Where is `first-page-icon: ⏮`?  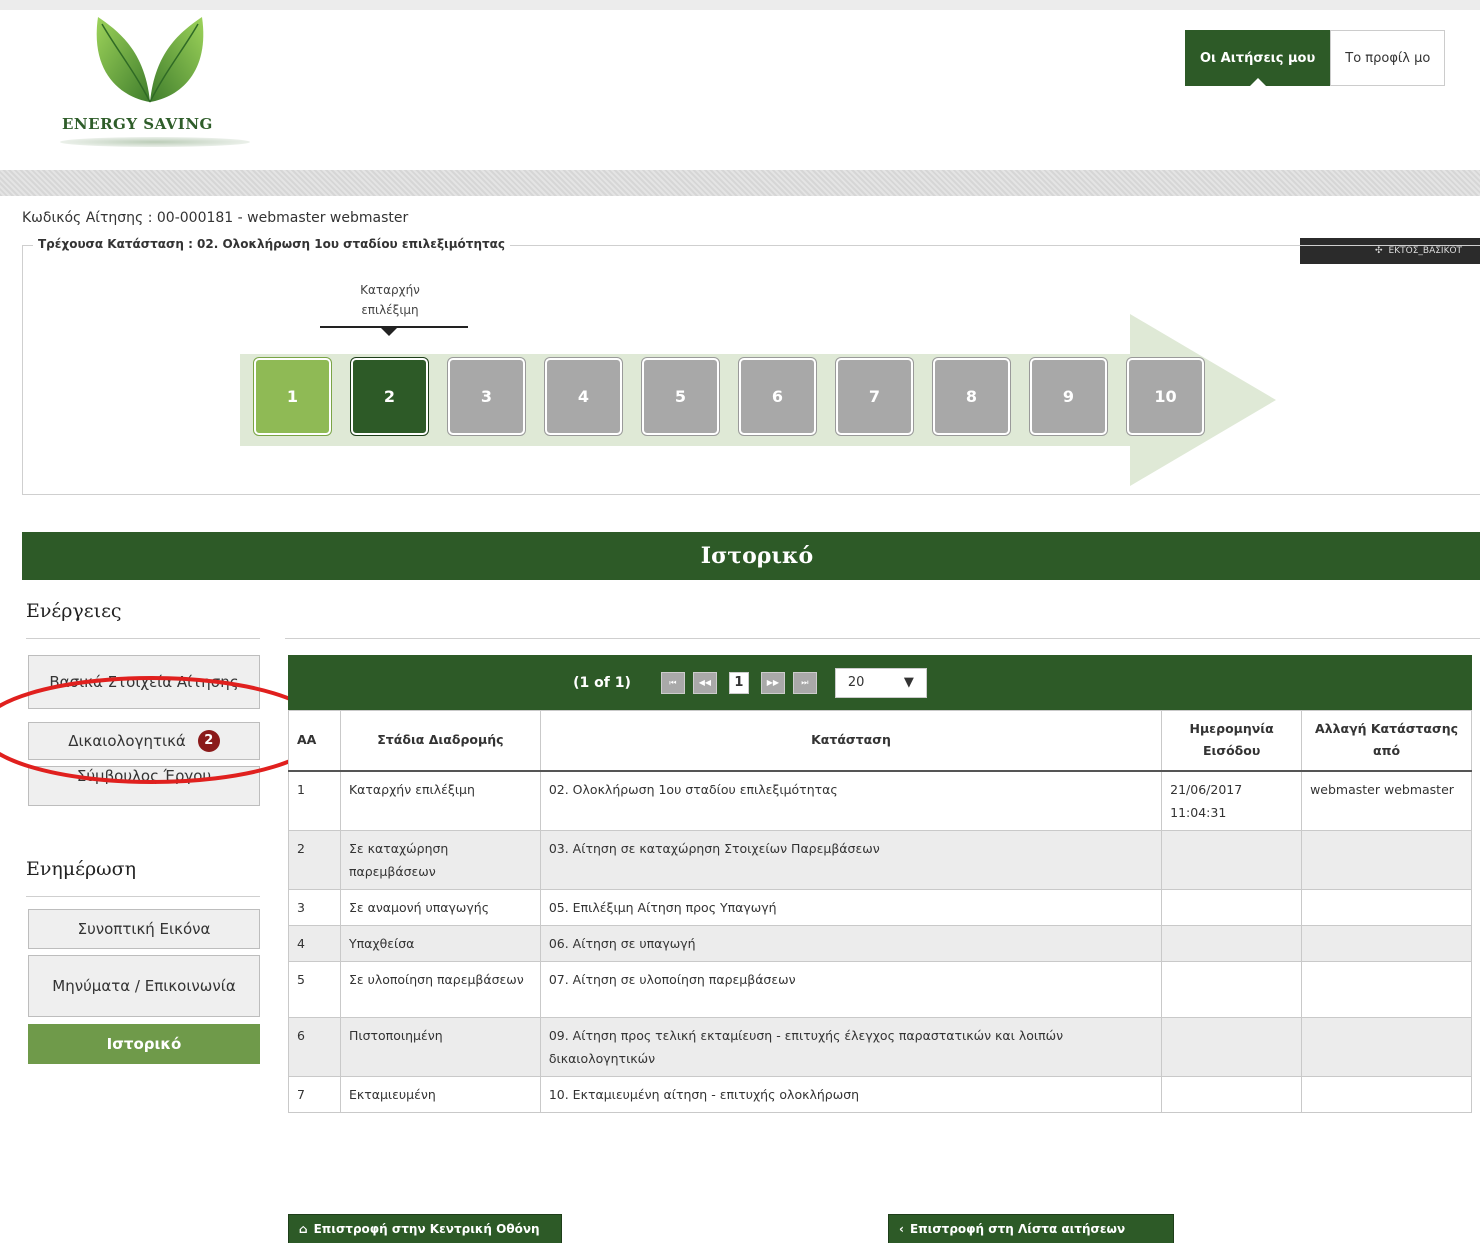
first-page-icon: ⏮ is located at coordinates (672, 682).